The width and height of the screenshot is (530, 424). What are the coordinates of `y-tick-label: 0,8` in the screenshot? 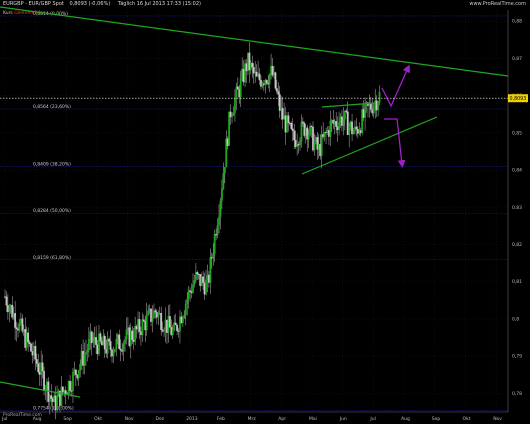 It's located at (515, 319).